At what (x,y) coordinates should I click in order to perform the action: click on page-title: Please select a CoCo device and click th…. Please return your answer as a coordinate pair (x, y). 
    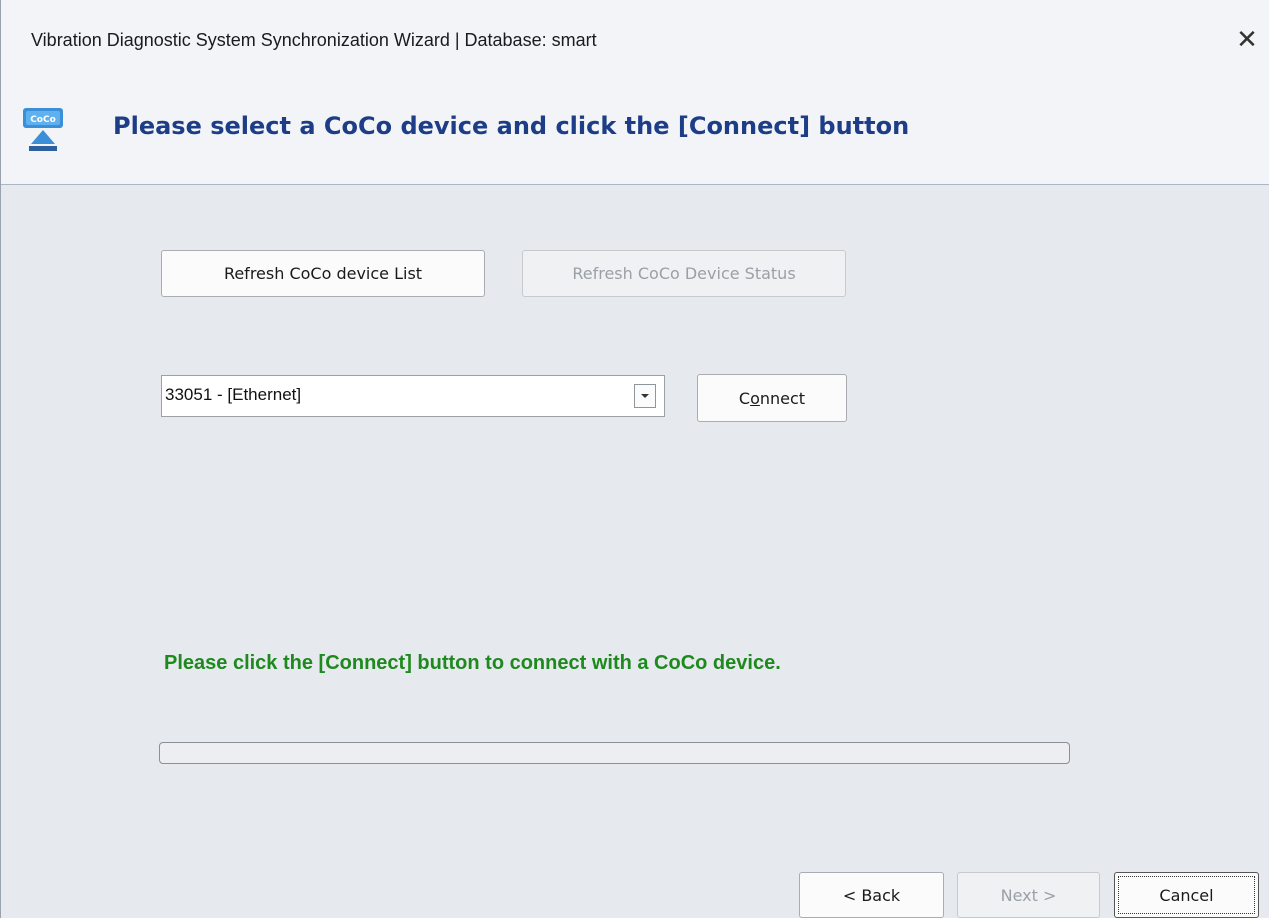
    Looking at the image, I should click on (511, 126).